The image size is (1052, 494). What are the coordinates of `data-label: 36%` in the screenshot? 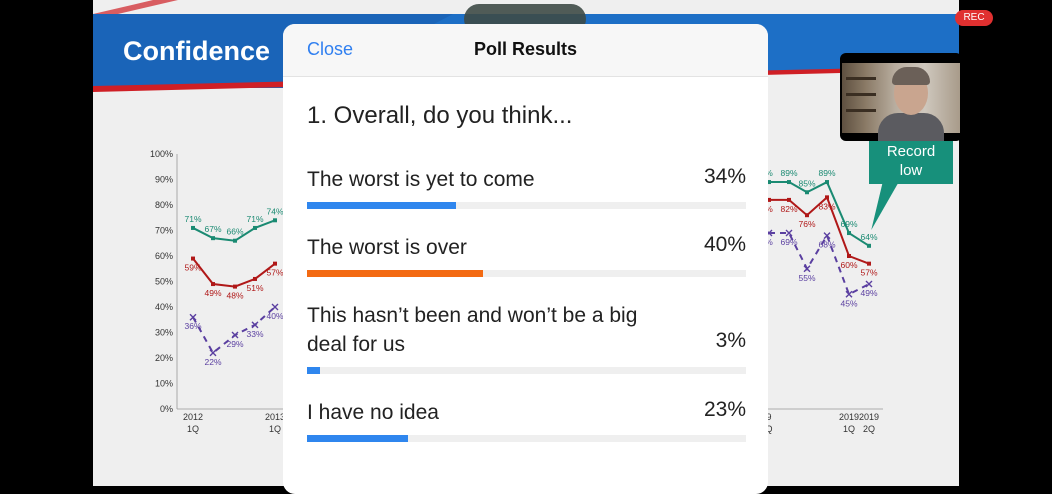 It's located at (192, 326).